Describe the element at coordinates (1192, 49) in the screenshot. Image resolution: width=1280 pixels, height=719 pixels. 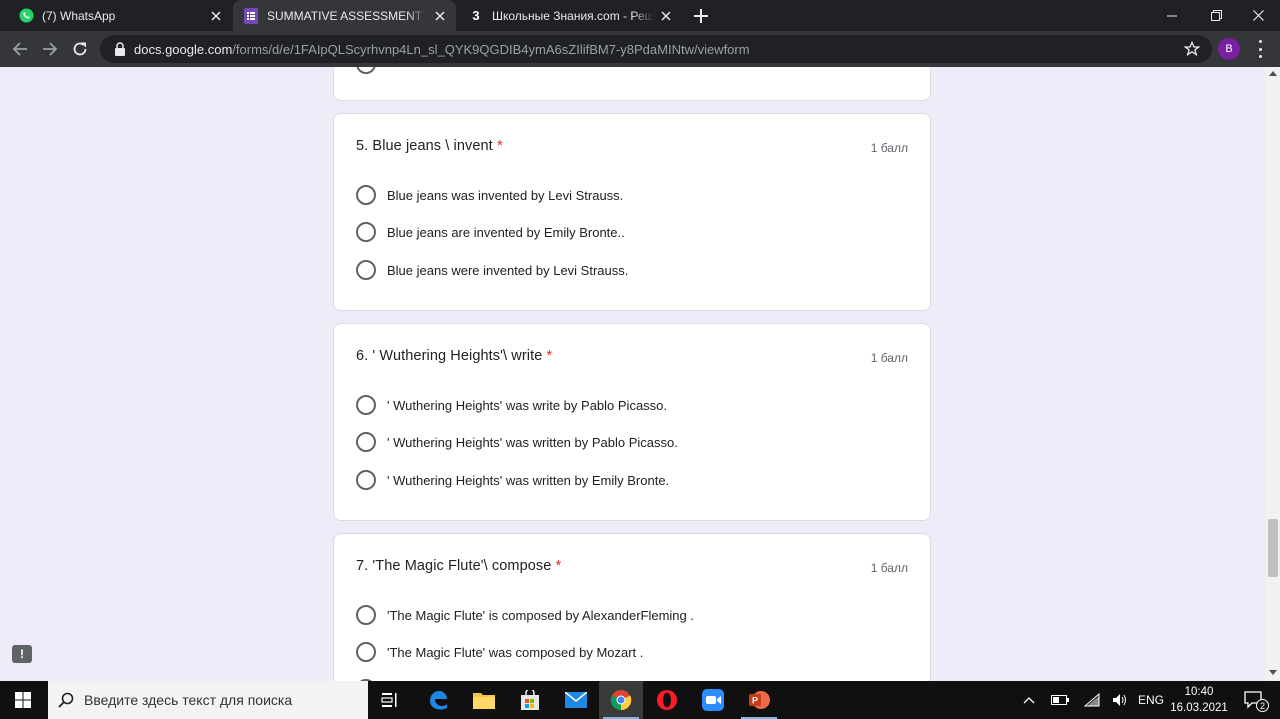
I see `bookmark-star-icon` at that location.